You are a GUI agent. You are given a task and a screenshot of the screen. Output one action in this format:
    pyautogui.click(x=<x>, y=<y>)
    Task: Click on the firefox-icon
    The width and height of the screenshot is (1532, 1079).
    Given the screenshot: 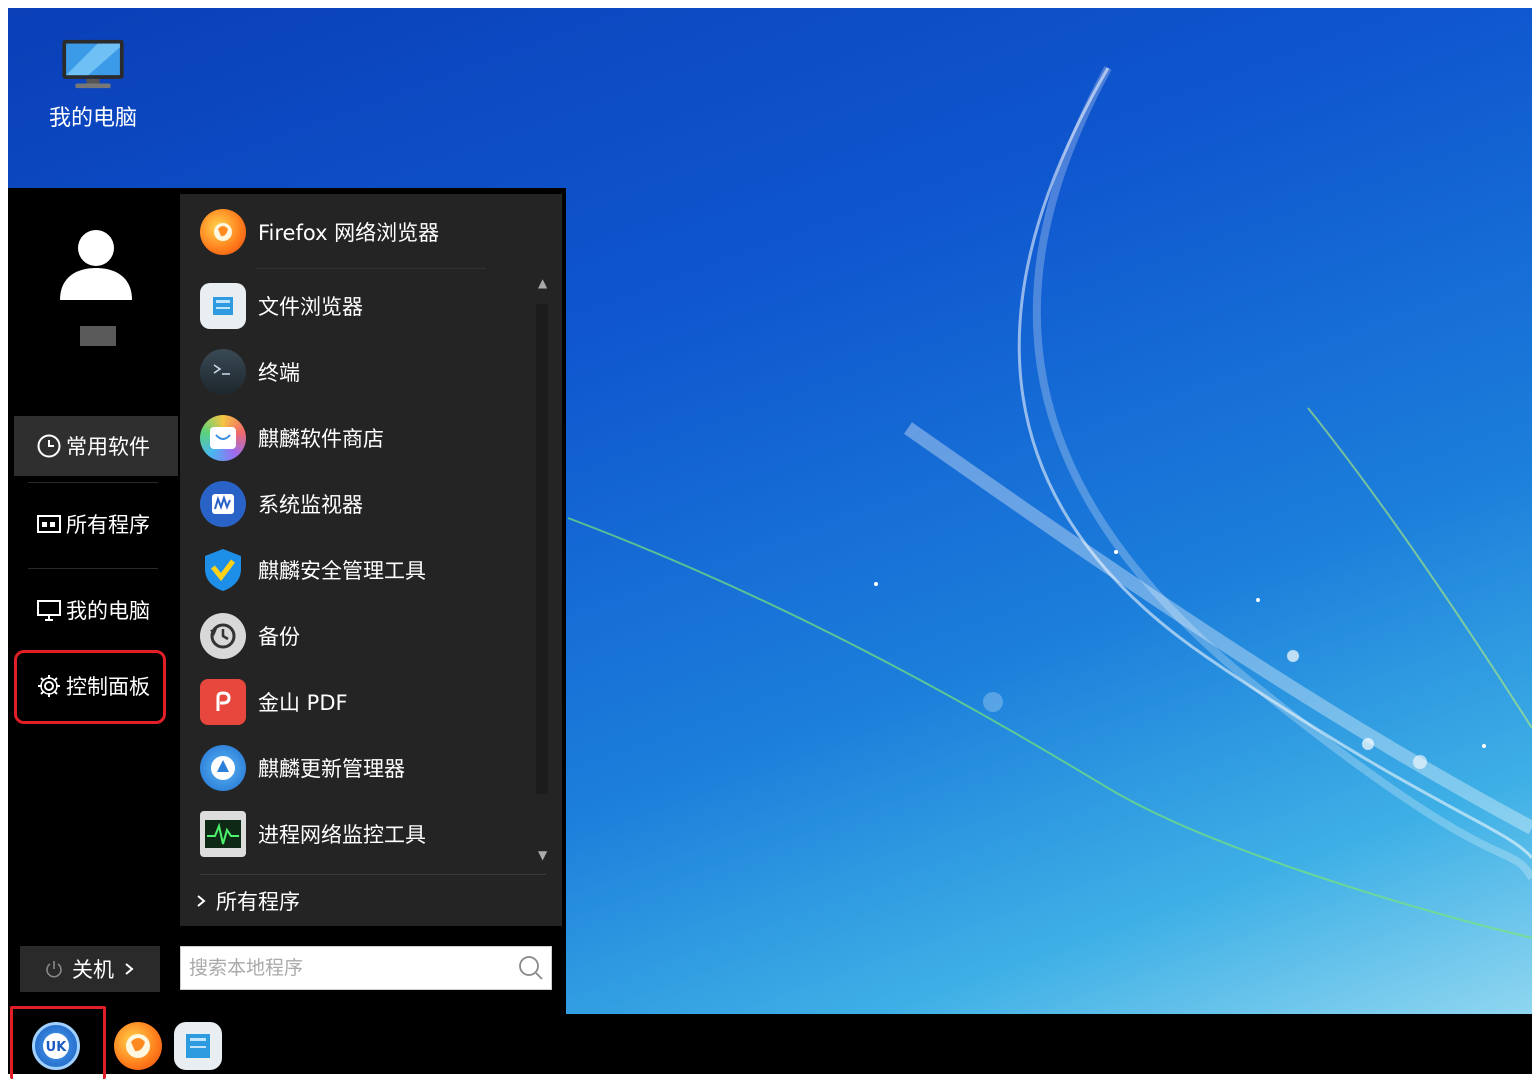 What is the action you would take?
    pyautogui.click(x=223, y=232)
    